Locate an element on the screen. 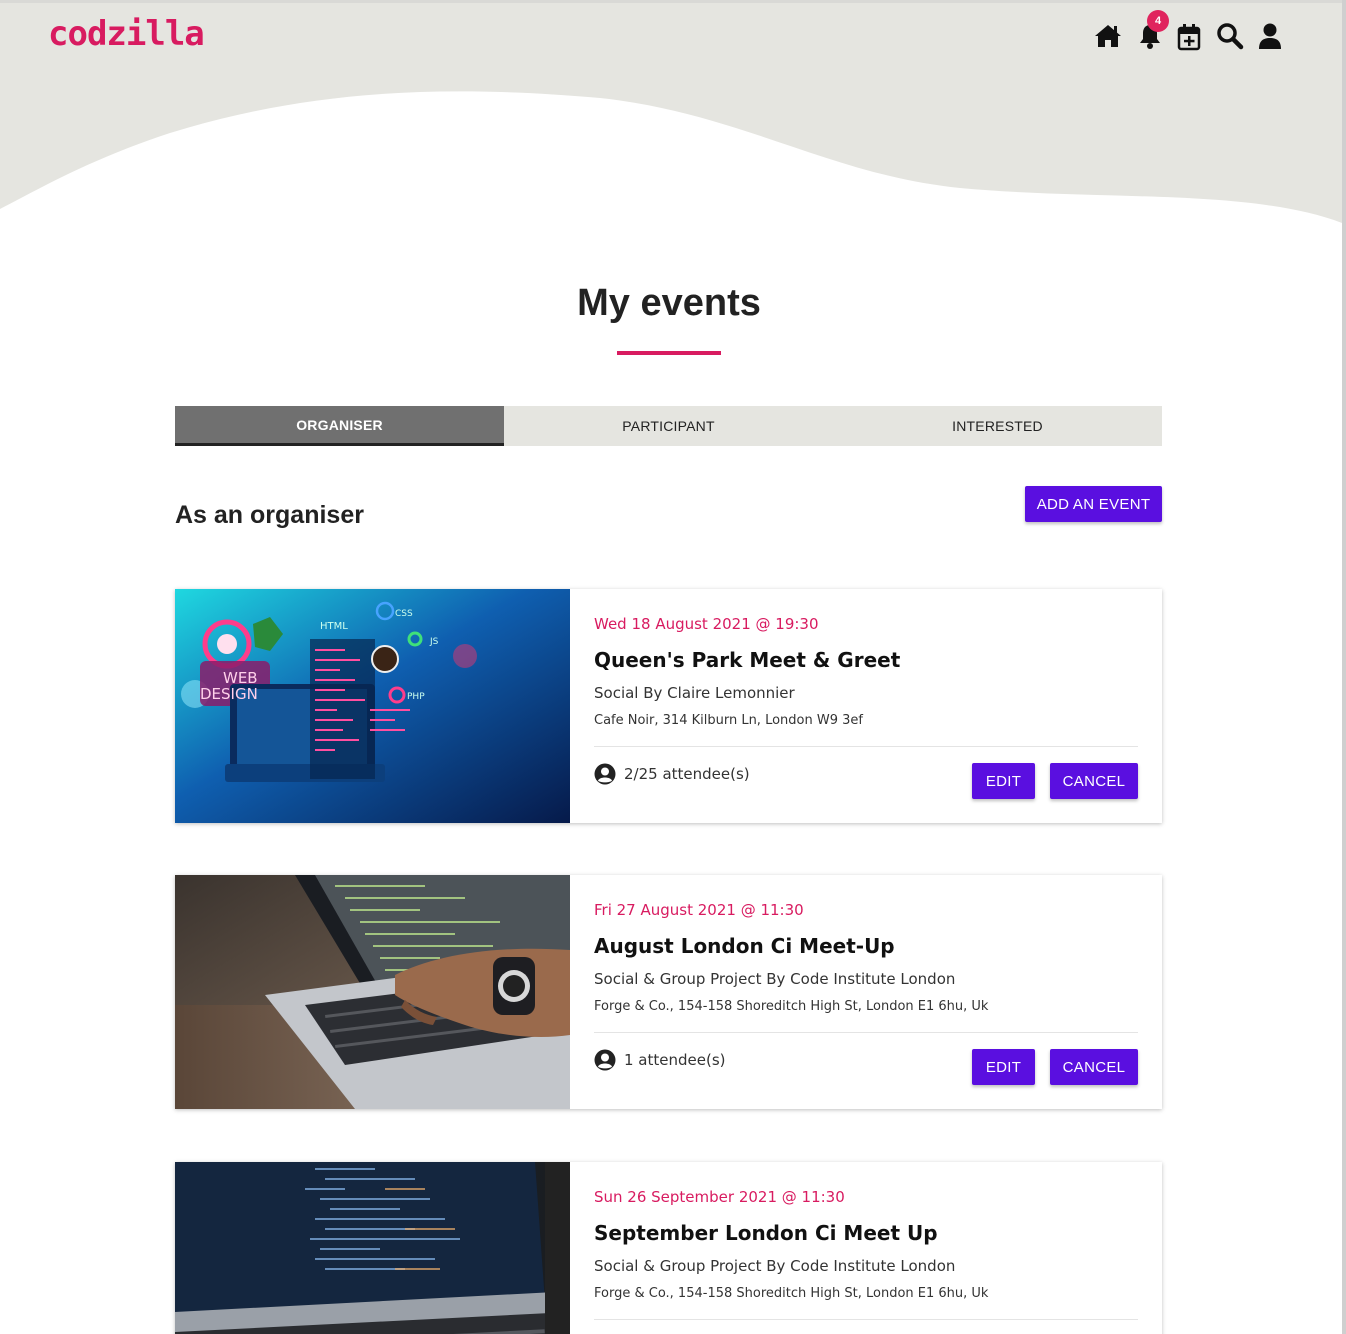 This screenshot has height=1334, width=1346. image-label-php: PHP is located at coordinates (416, 697).